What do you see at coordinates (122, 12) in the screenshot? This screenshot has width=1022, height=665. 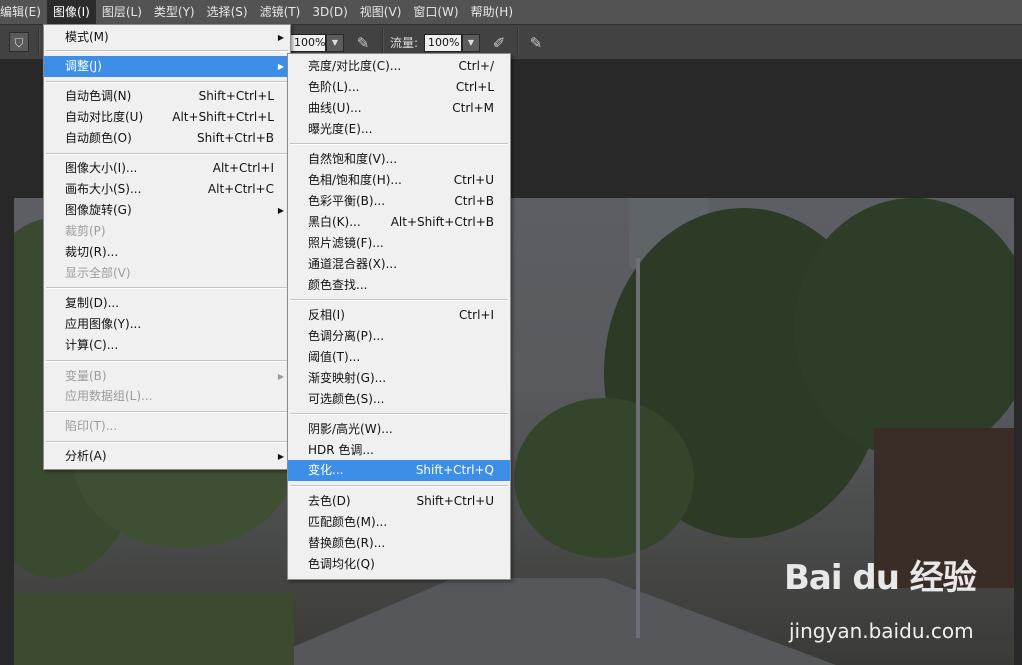 I see `menu-layer: 图层(L)` at bounding box center [122, 12].